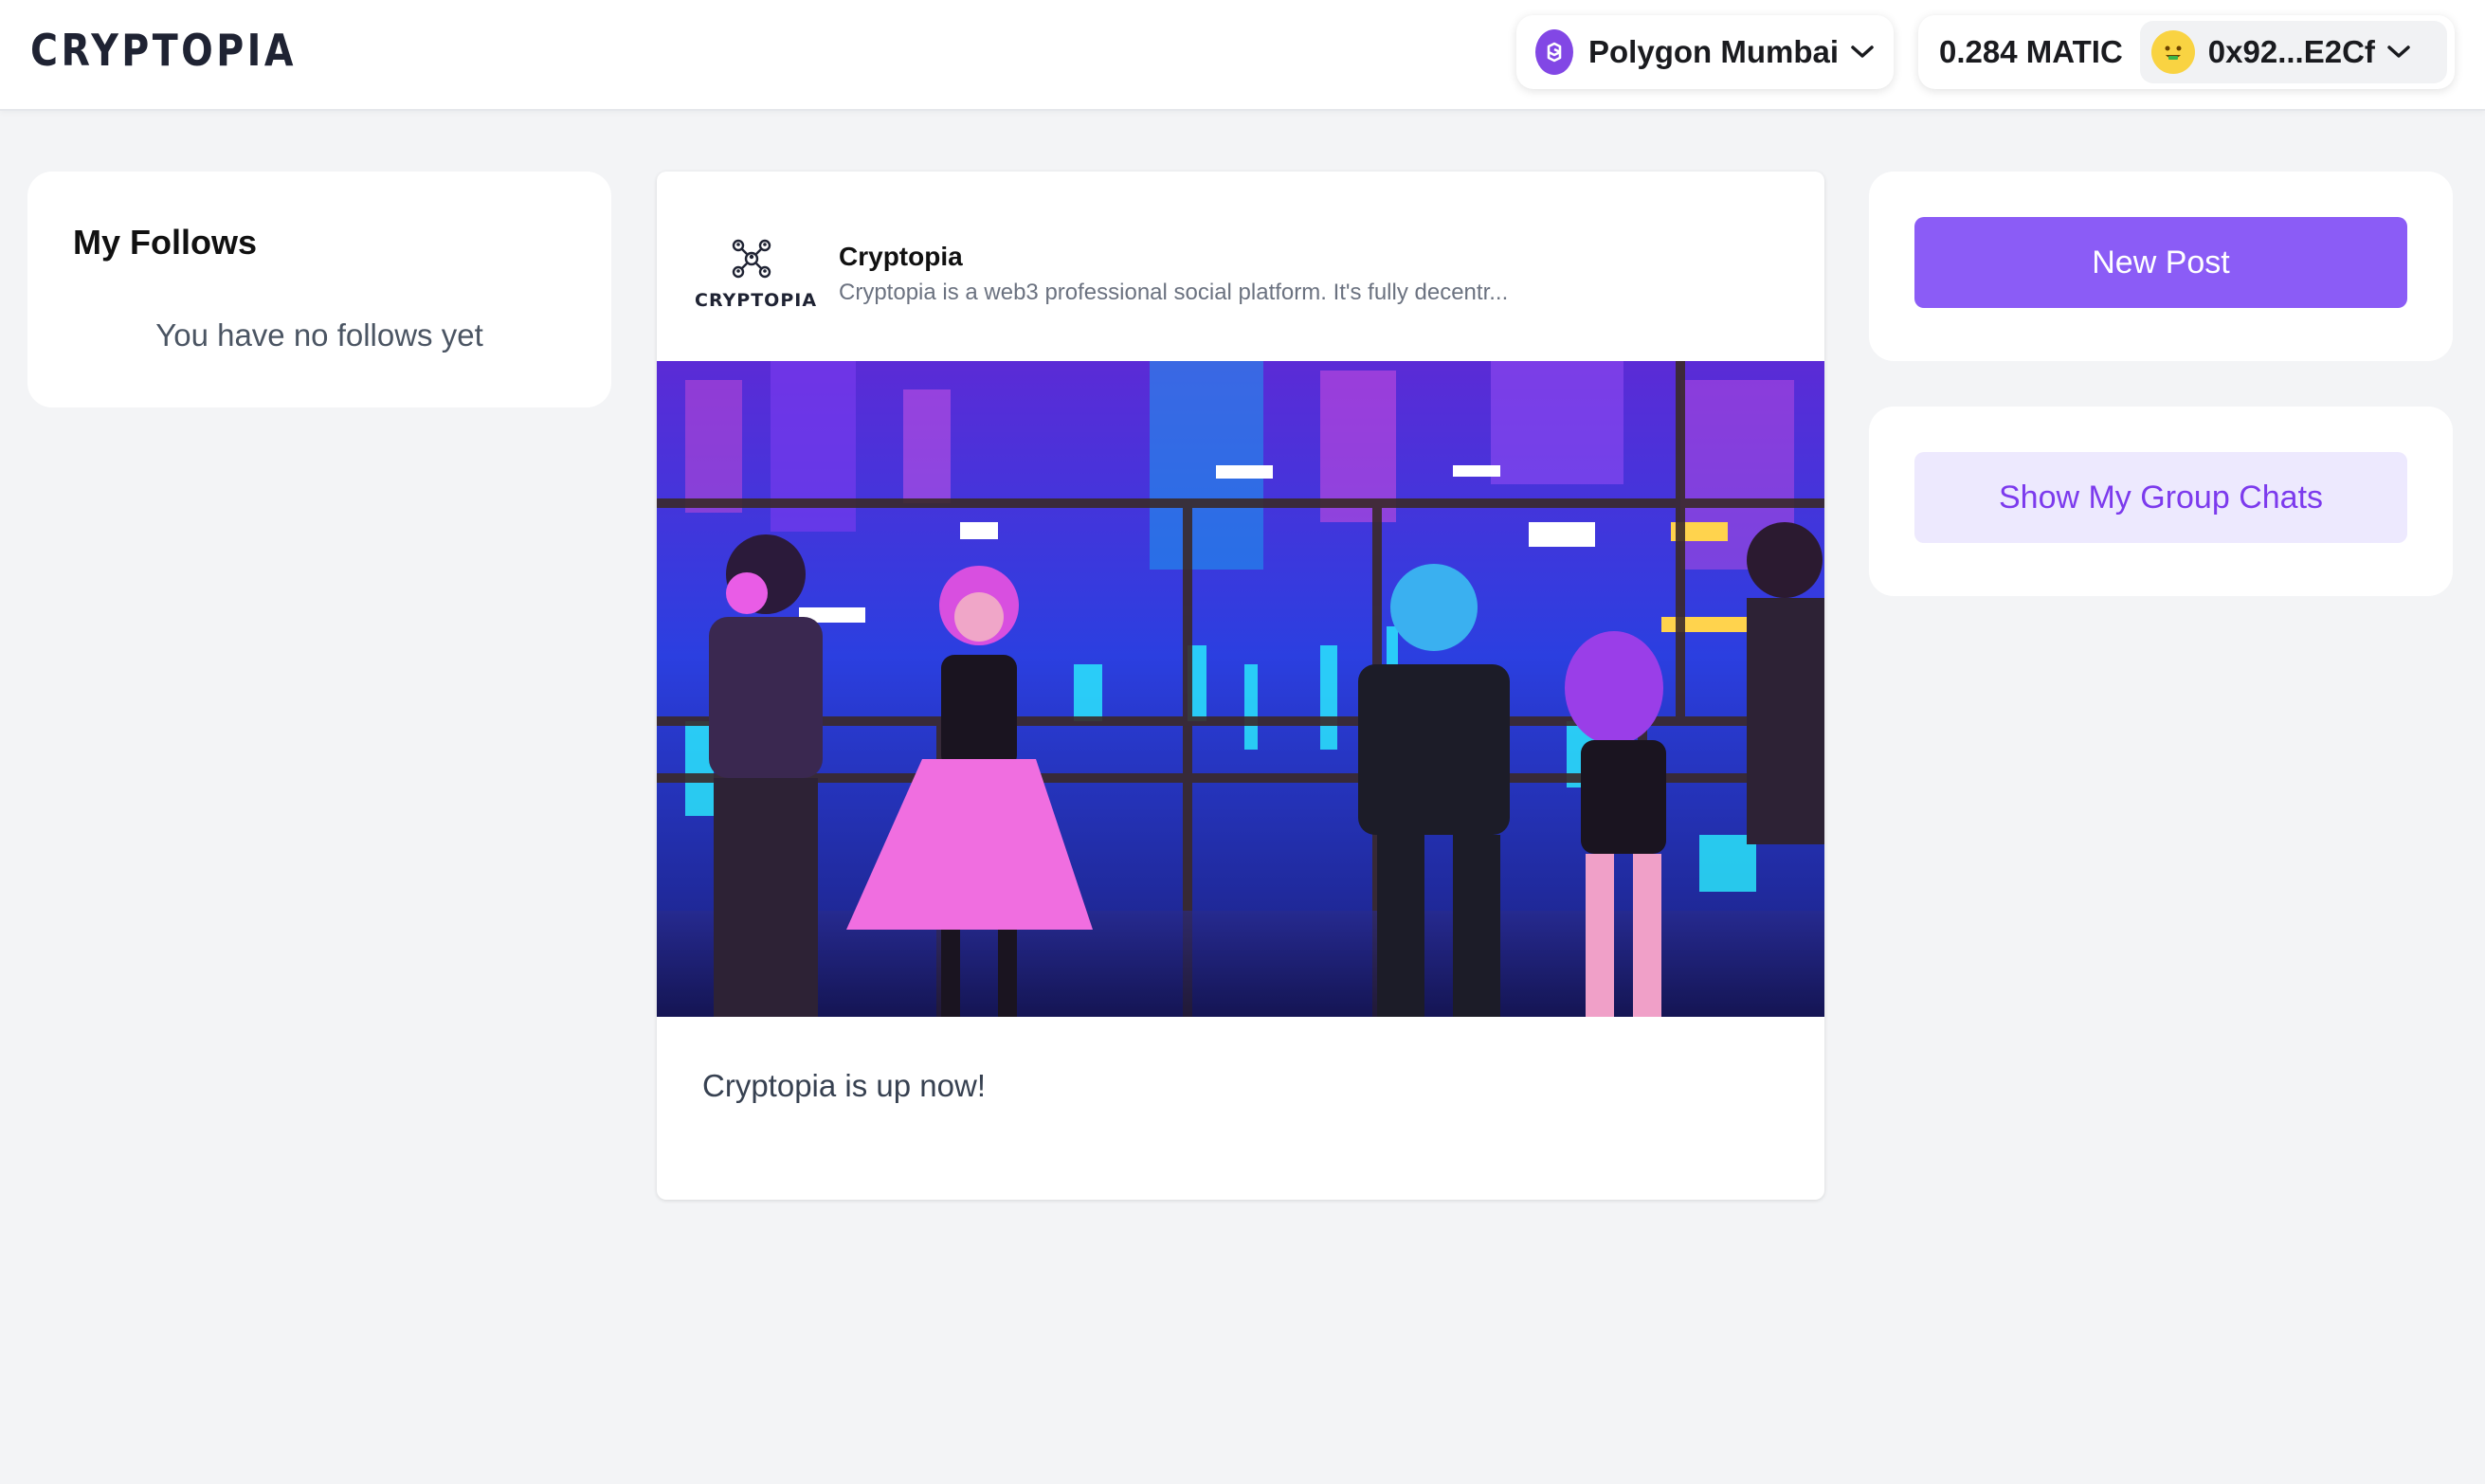  What do you see at coordinates (756, 300) in the screenshot?
I see `post-avatar-label: CRYPTOPIA` at bounding box center [756, 300].